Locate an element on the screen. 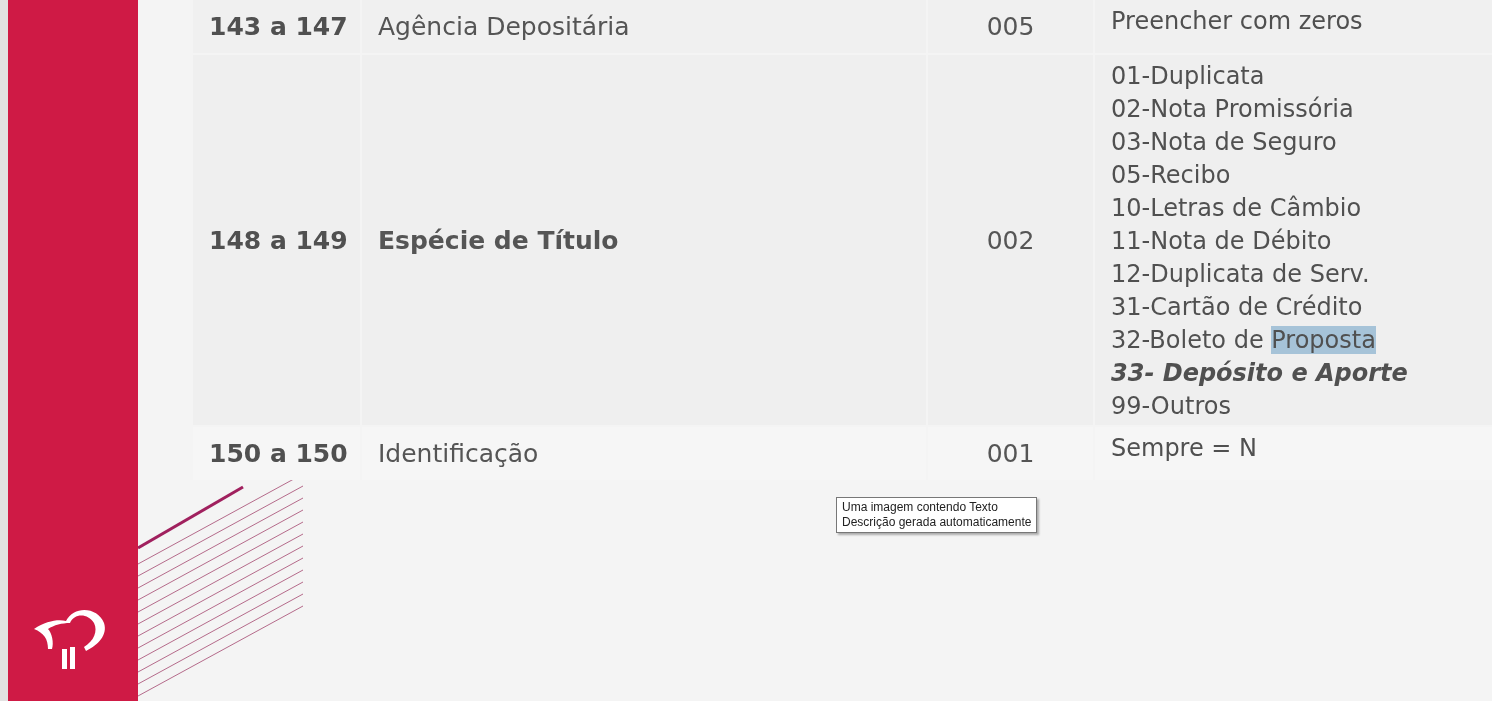 Image resolution: width=1492 pixels, height=701 pixels. size-text: 001 is located at coordinates (1010, 453).